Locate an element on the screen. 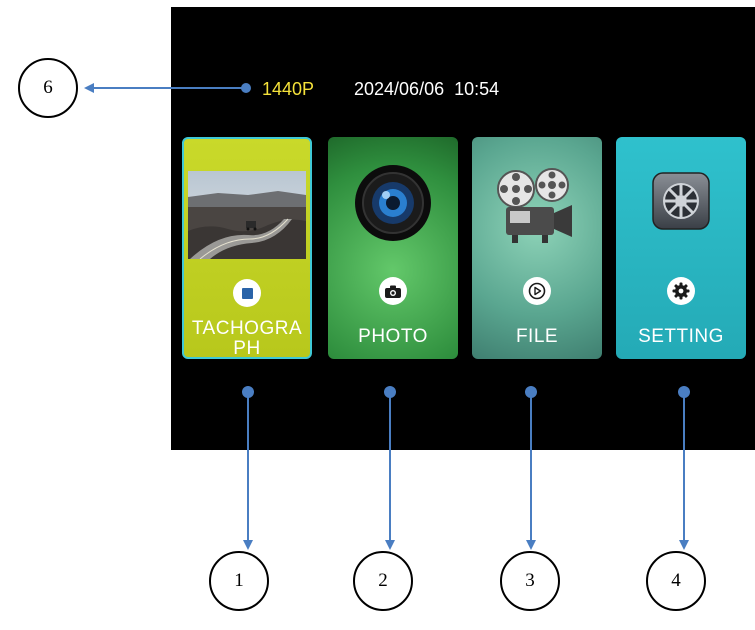 This screenshot has width=755, height=630. callout-4: 4 is located at coordinates (676, 581).